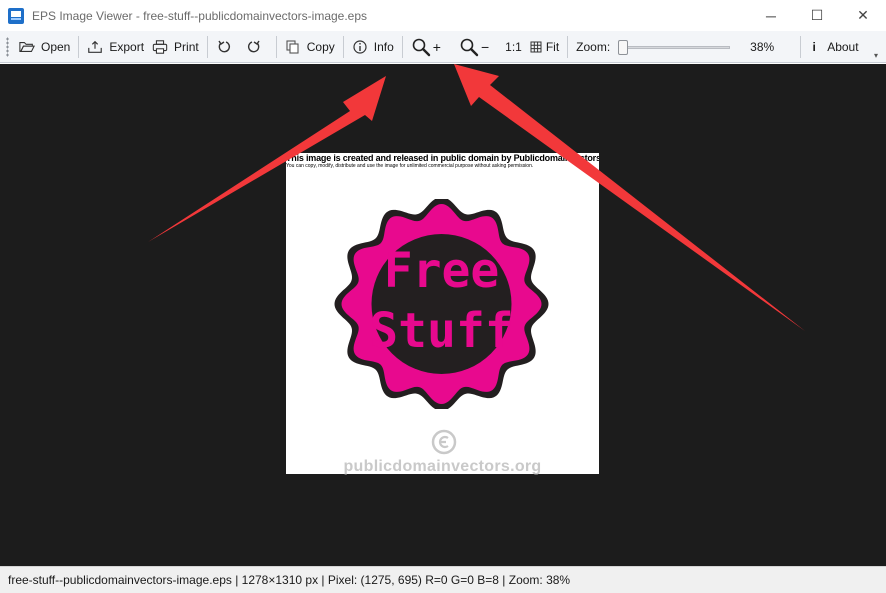 Image resolution: width=886 pixels, height=593 pixels. What do you see at coordinates (485, 46) in the screenshot?
I see `zoom-out-label: −` at bounding box center [485, 46].